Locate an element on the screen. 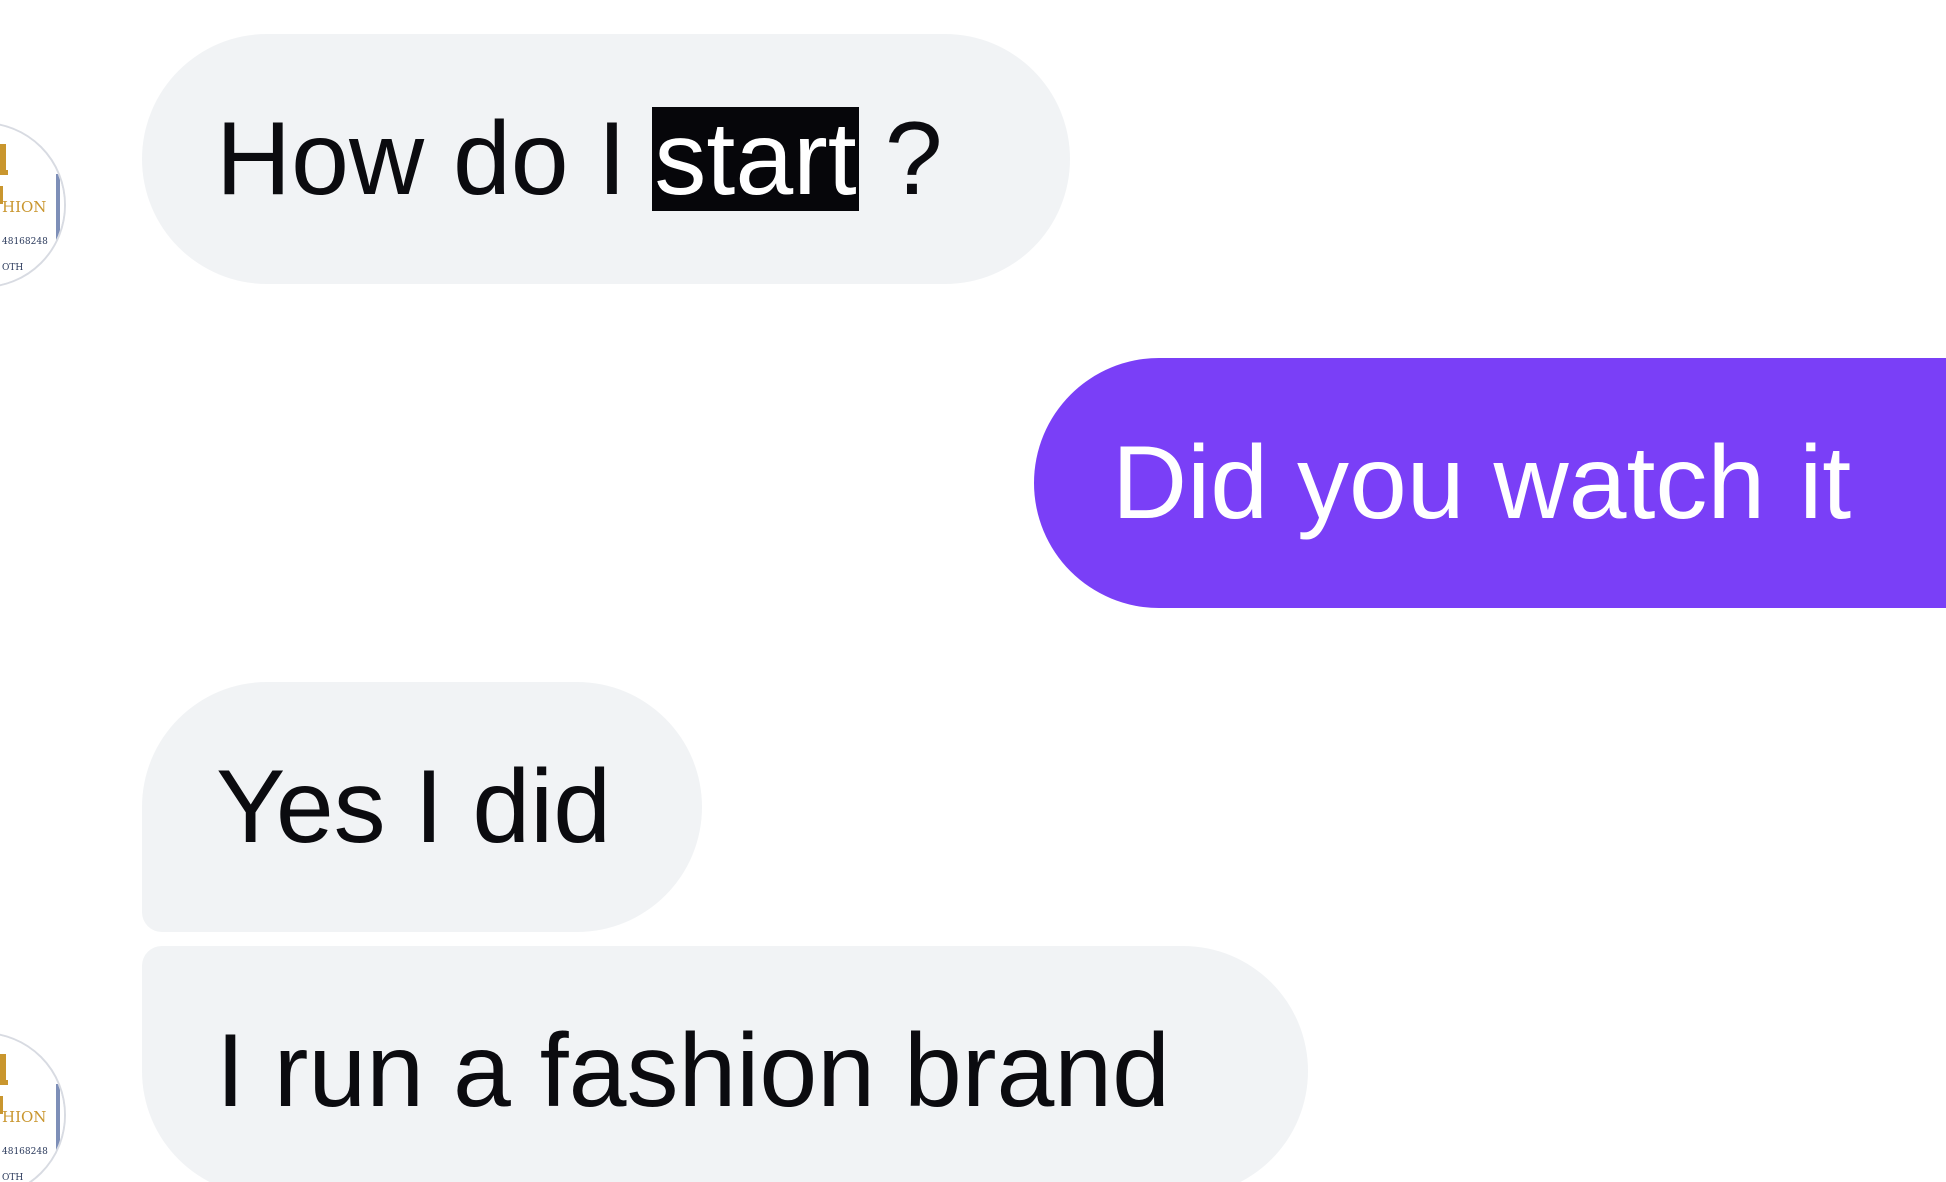 The image size is (1946, 1182). message-text: How do I is located at coordinates (421, 159).